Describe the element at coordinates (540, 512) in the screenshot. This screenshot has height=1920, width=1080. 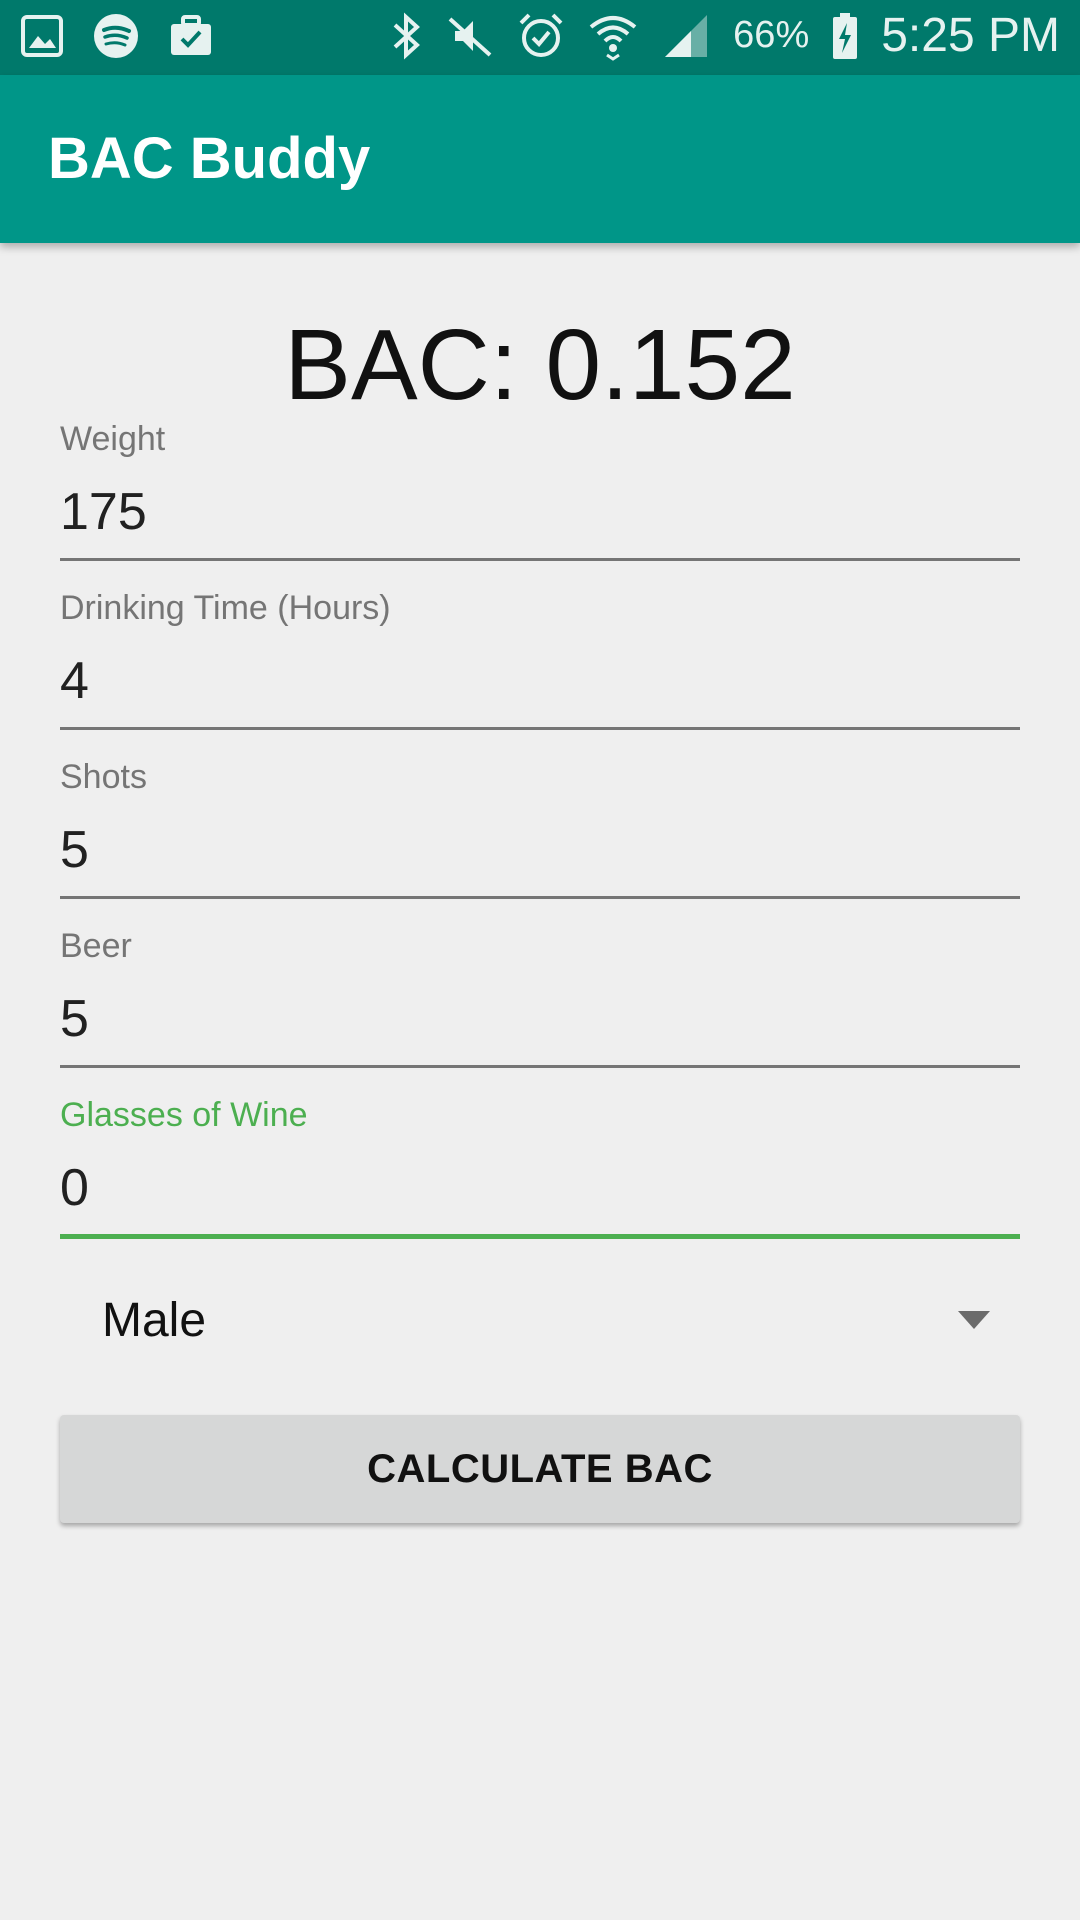
I see `weight-input` at that location.